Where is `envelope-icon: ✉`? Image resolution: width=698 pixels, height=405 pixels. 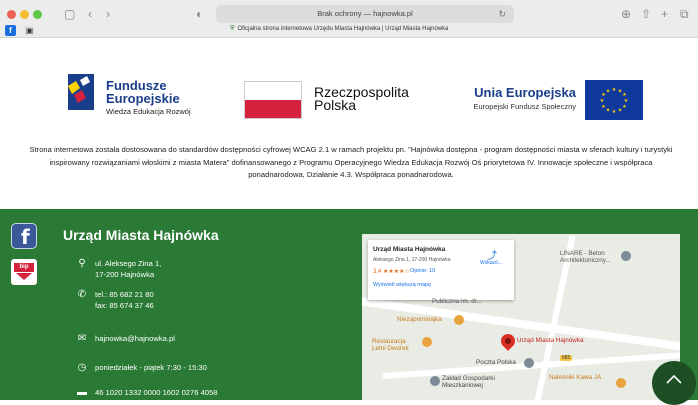 envelope-icon: ✉ is located at coordinates (82, 338).